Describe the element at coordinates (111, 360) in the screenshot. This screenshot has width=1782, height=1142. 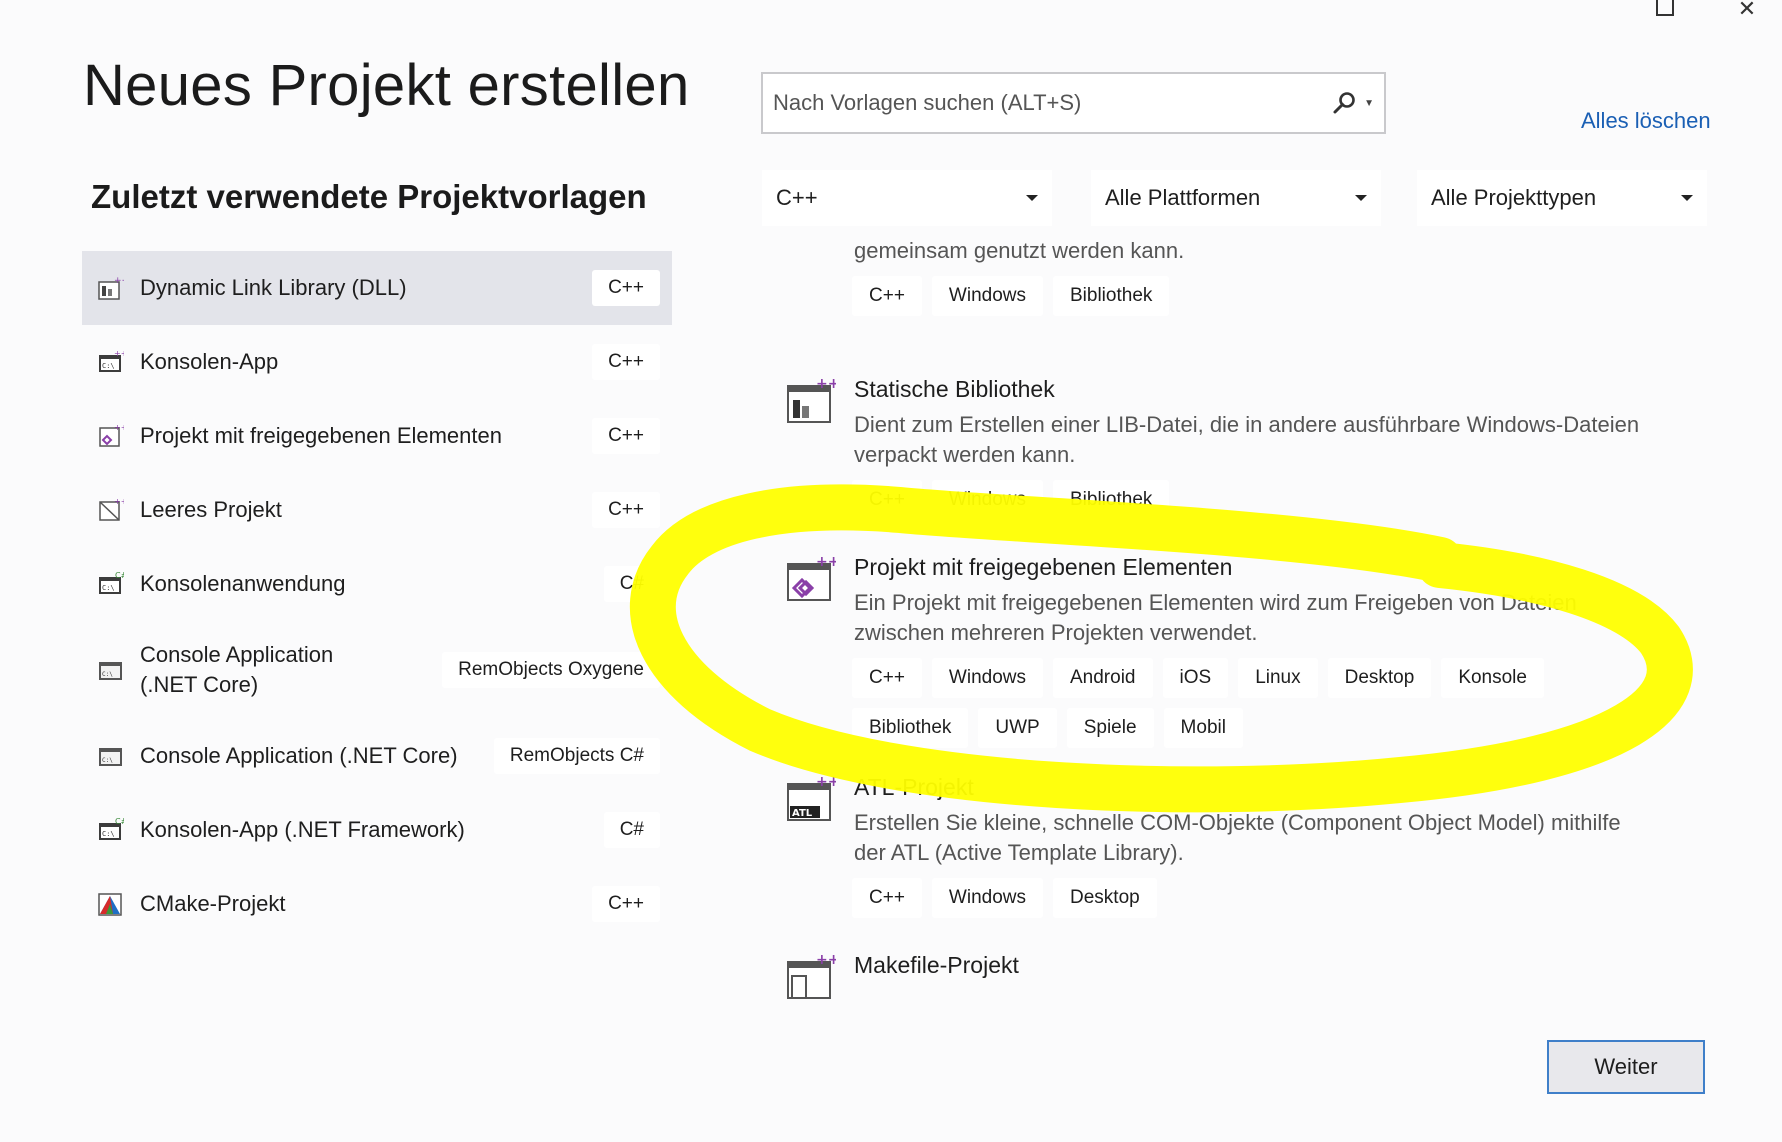
I see `console-app-icon: C:\ ++` at that location.